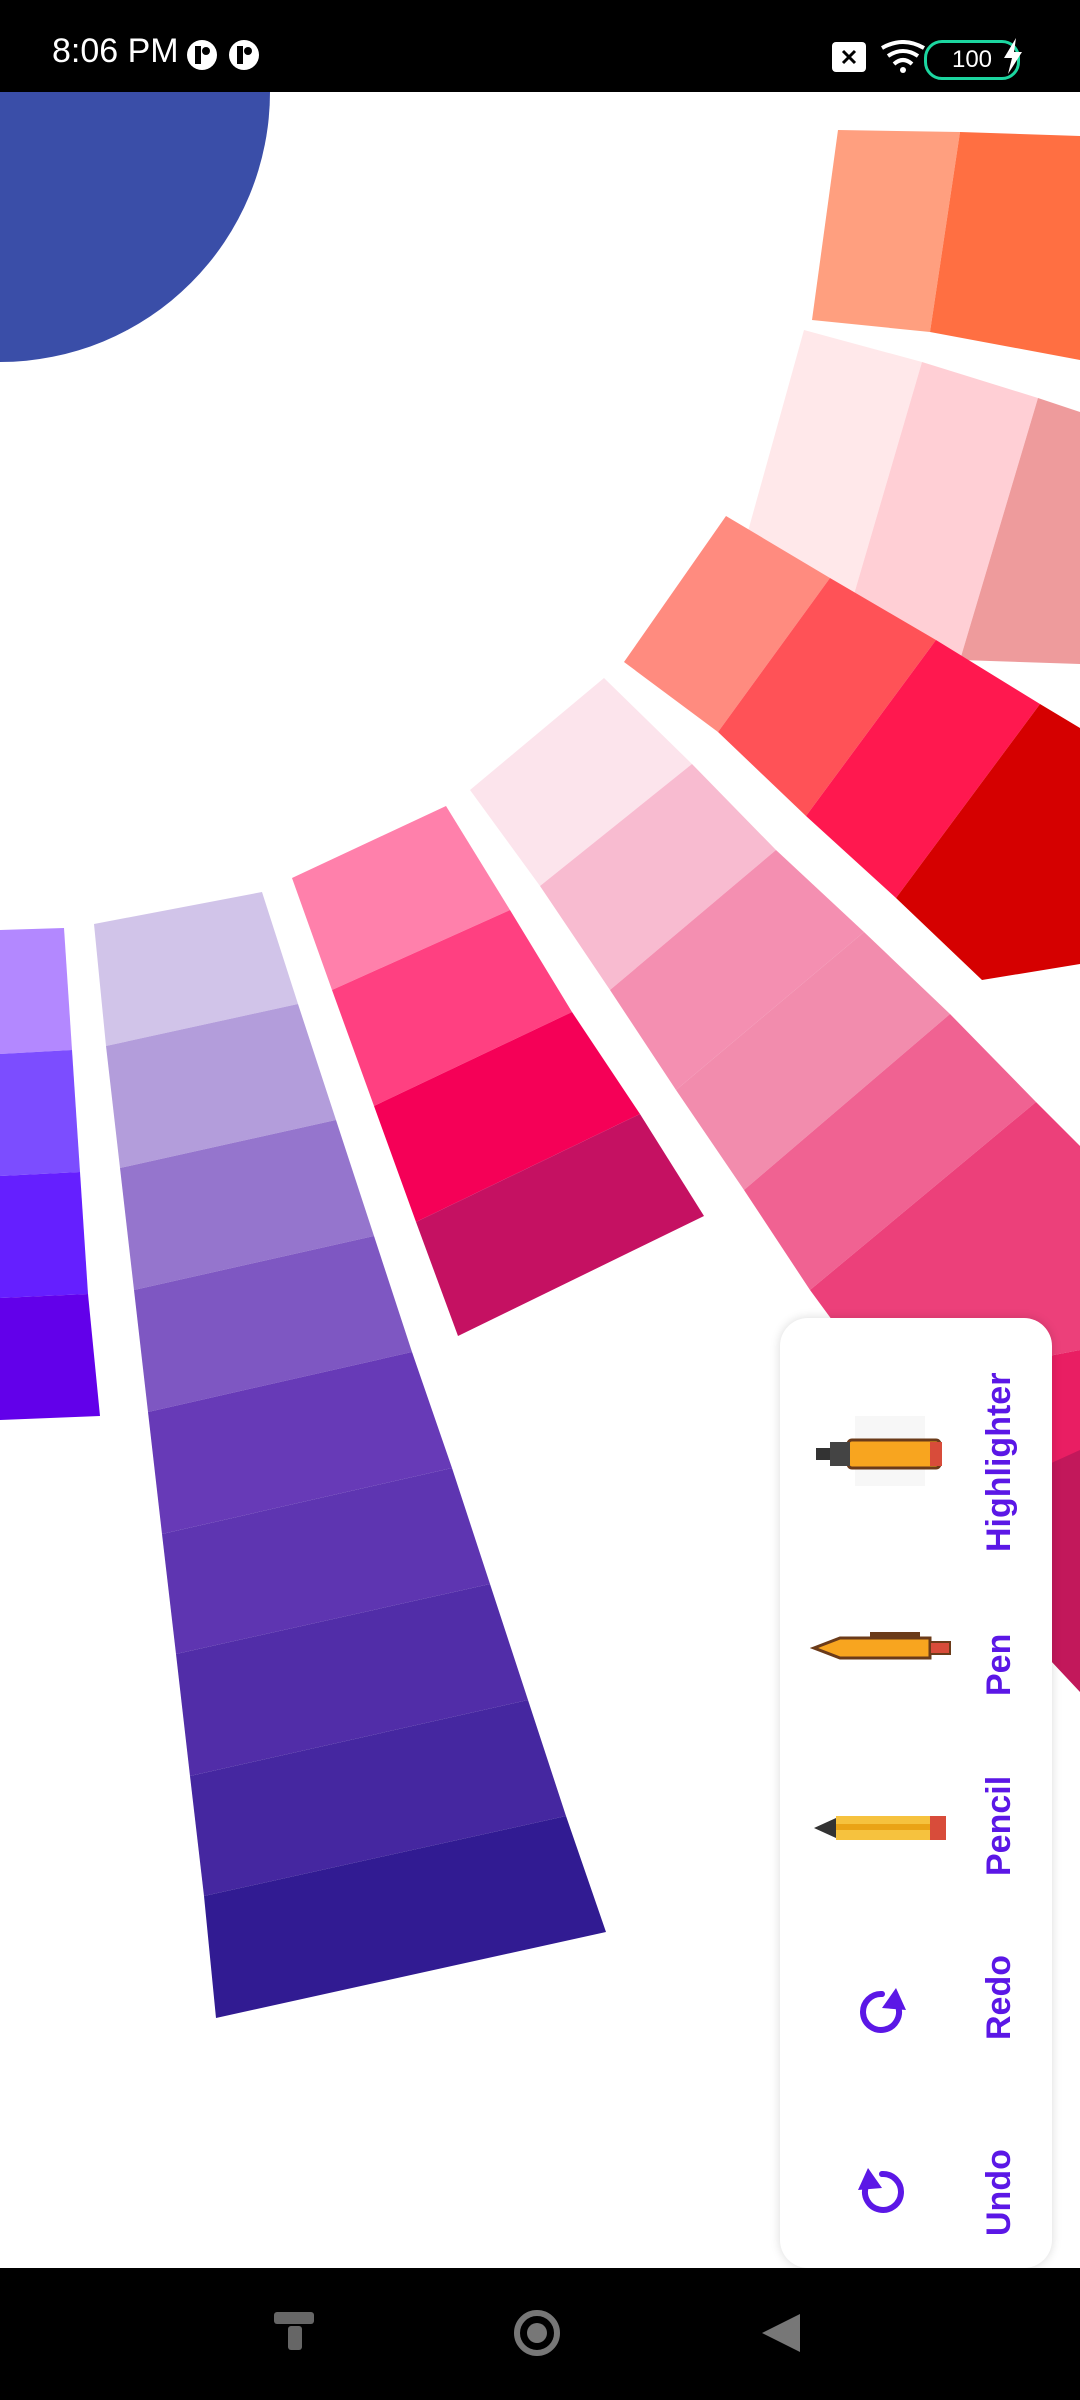 The image size is (1080, 2400). I want to click on tool-pen: Pen, so click(916, 1648).